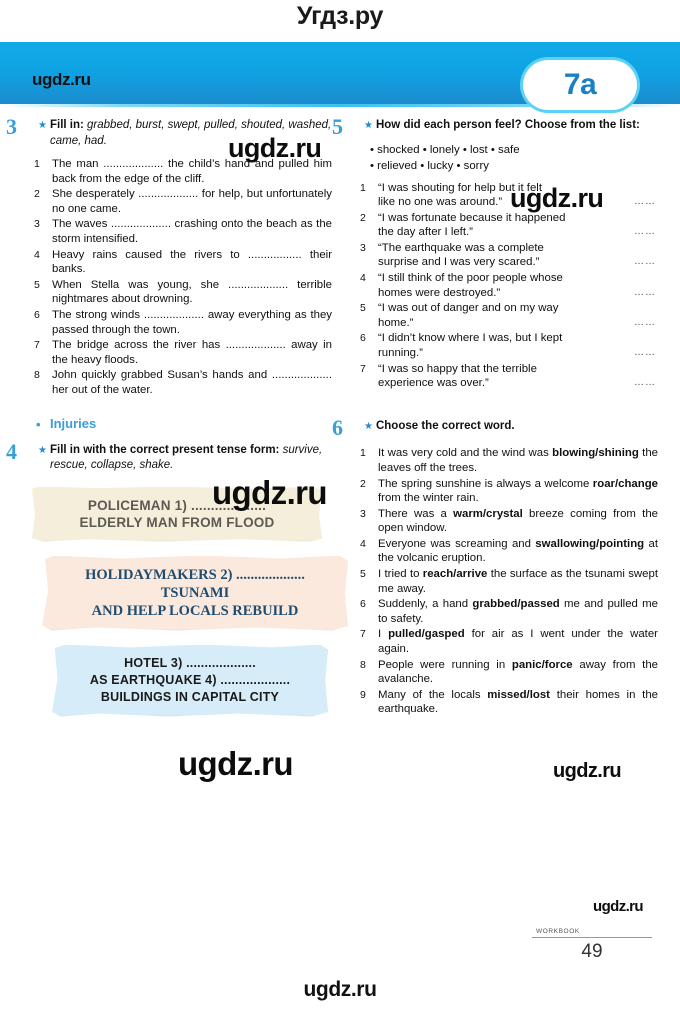 The height and width of the screenshot is (1011, 680). I want to click on site-title: Угдз.ру, so click(340, 16).